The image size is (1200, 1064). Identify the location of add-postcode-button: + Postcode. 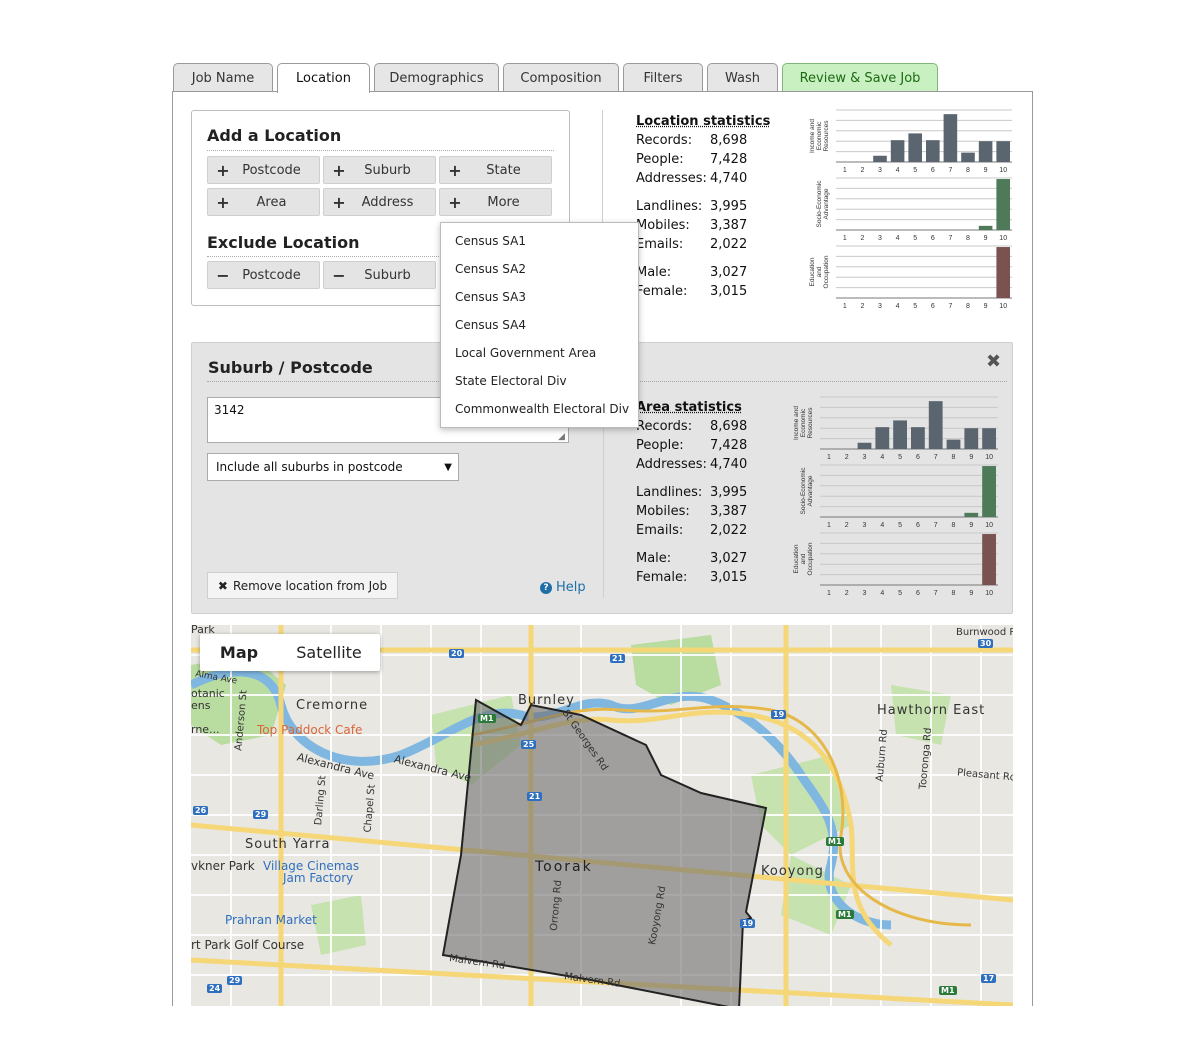
(263, 170).